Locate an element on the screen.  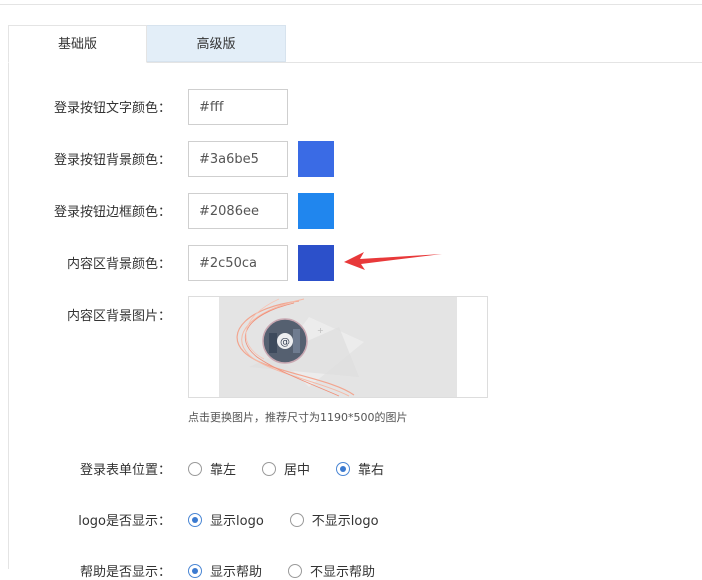
tab-advanced: 高级版 is located at coordinates (216, 43).